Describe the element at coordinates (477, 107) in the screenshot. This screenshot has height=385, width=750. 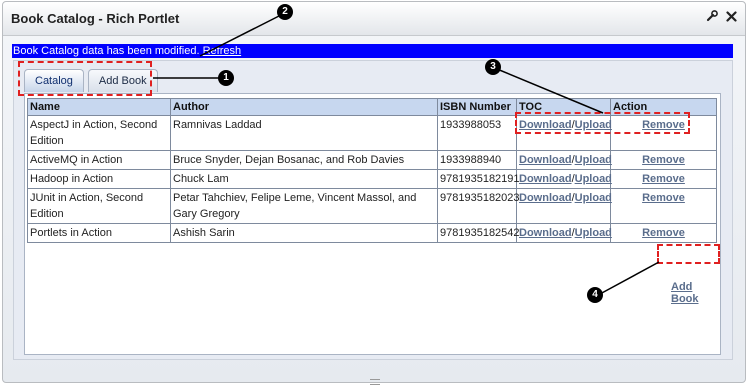
I see `column-header-isbn: ISBN Number` at that location.